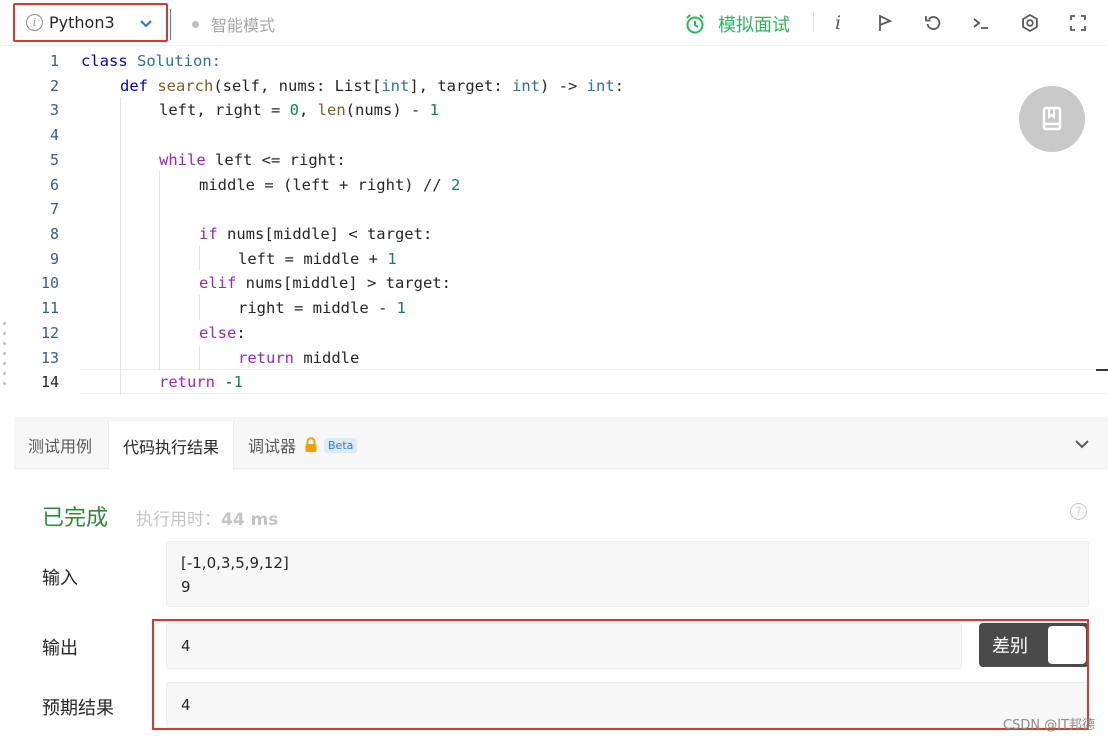 This screenshot has width=1108, height=739. Describe the element at coordinates (561, 445) in the screenshot. I see `result-tabs: 测试用例 代码执行结果 调试器 Beta` at that location.